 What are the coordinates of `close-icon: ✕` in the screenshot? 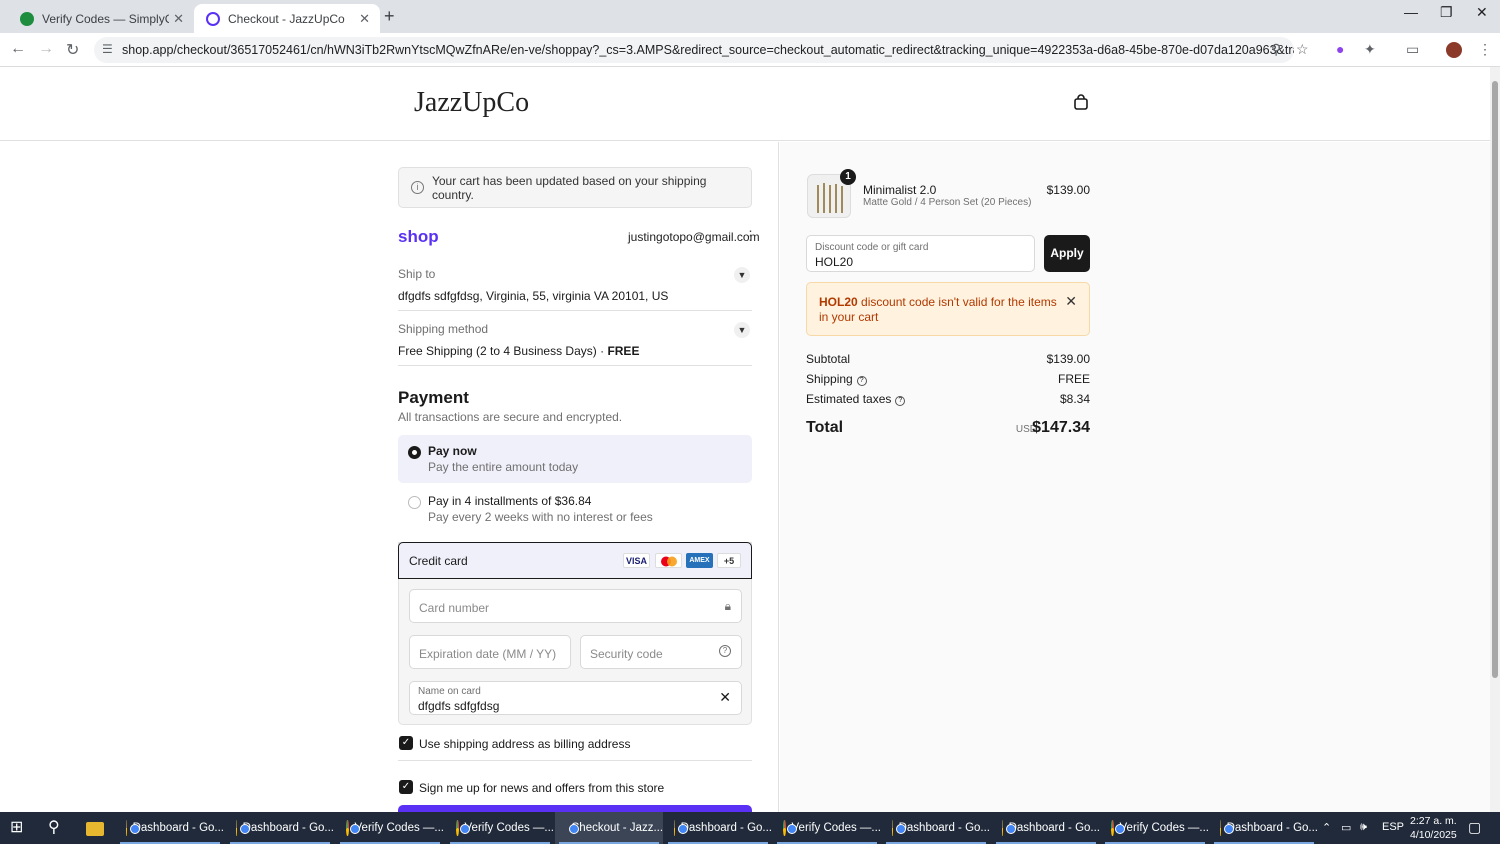 It's located at (1071, 301).